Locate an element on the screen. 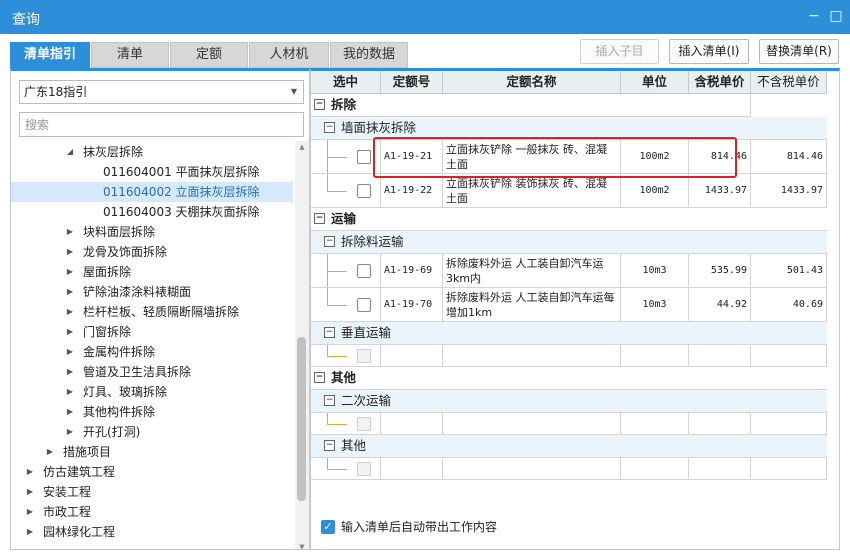 This screenshot has width=850, height=560. tree-node-selected: 011604002 立面抹灰层拆除 is located at coordinates (152, 192).